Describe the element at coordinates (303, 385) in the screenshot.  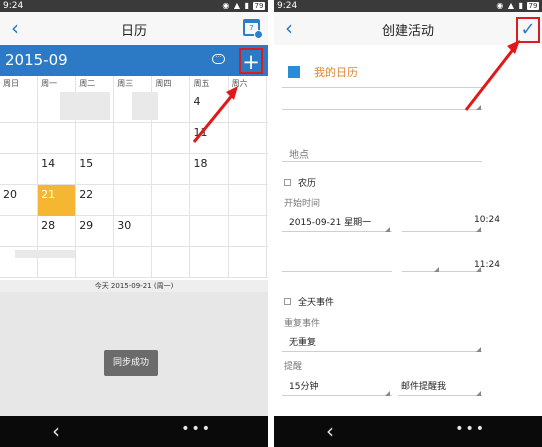
I see `reminder-time-field: 15分钟` at that location.